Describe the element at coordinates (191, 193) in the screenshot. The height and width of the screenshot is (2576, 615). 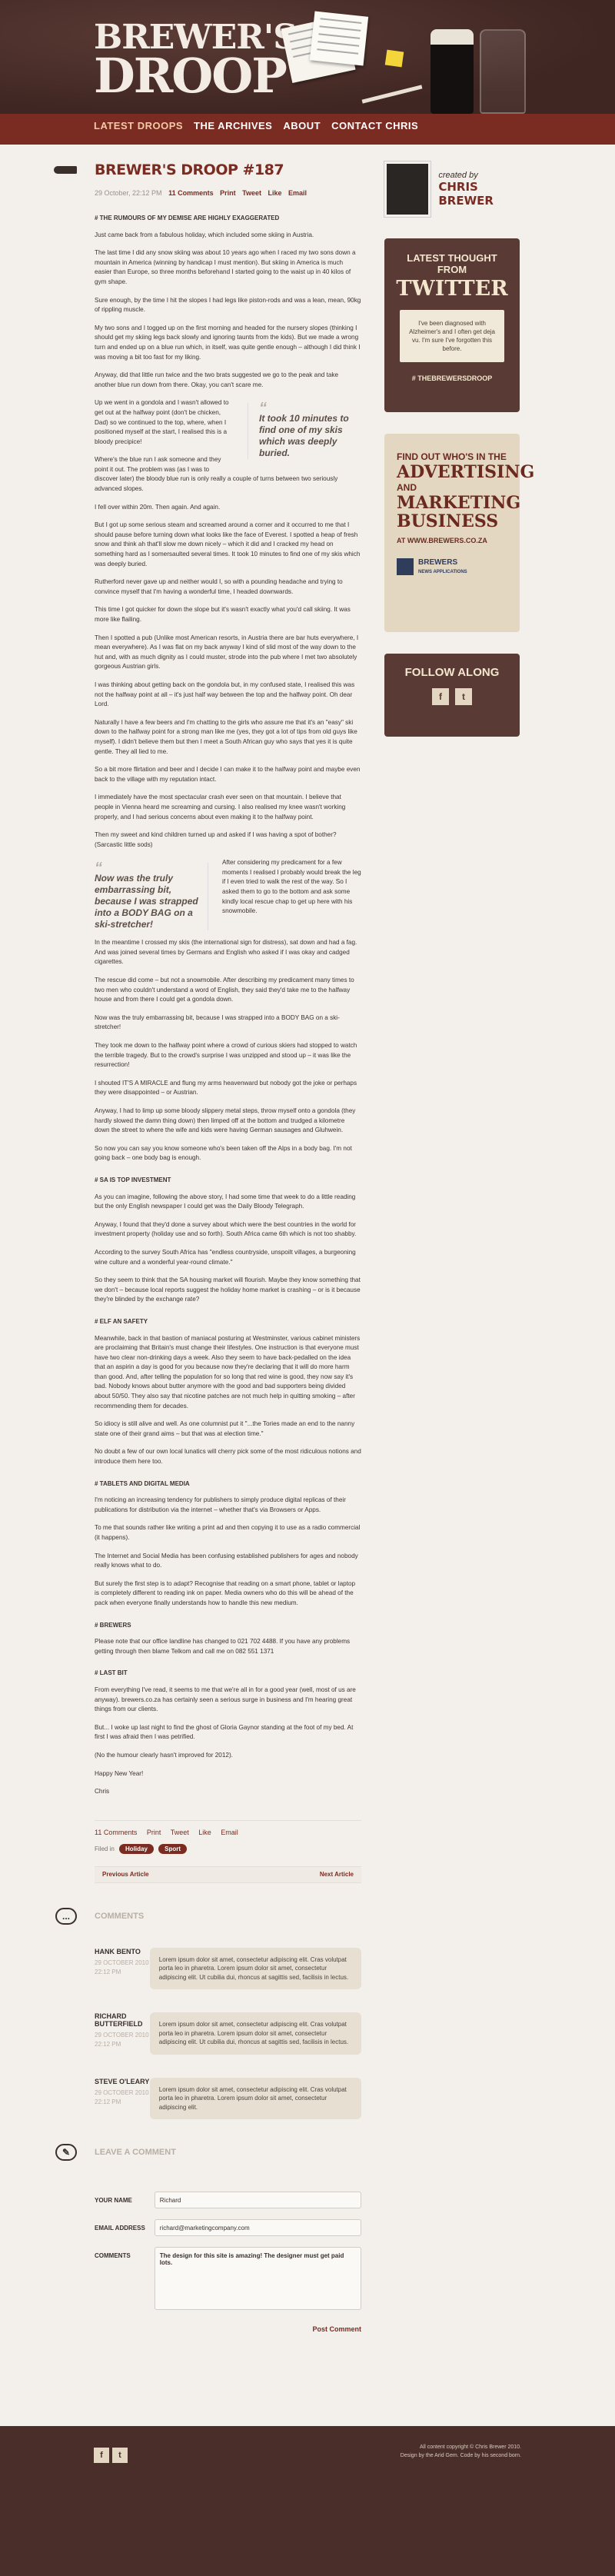
I see `meta-comments-link: 11 Comments` at that location.